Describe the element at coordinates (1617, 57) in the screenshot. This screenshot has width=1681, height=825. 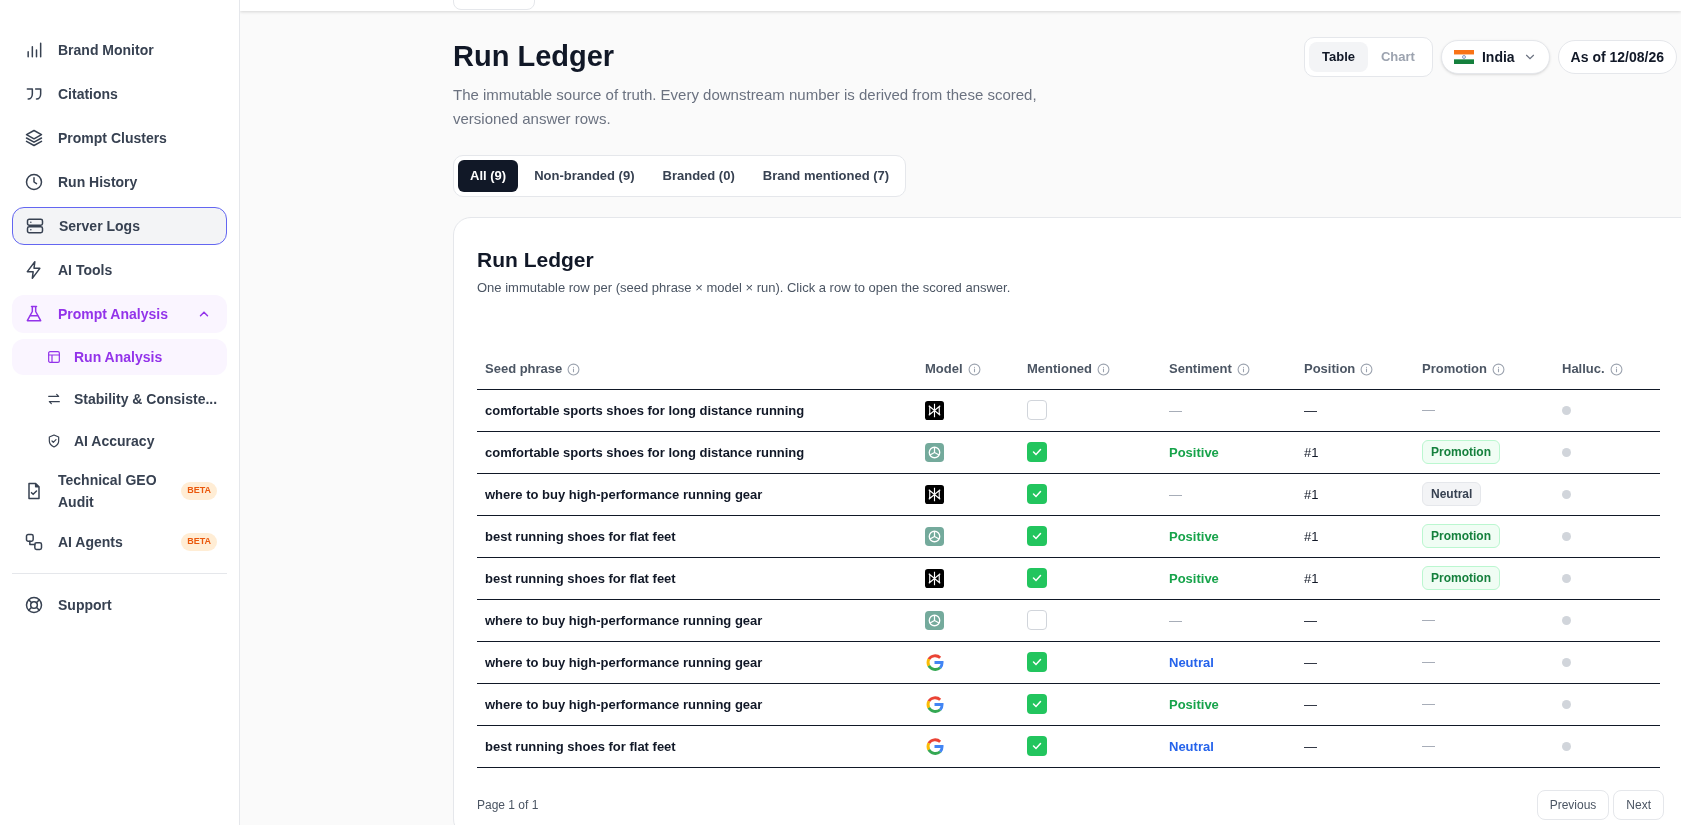
I see `date-button: As of 12/08/26` at that location.